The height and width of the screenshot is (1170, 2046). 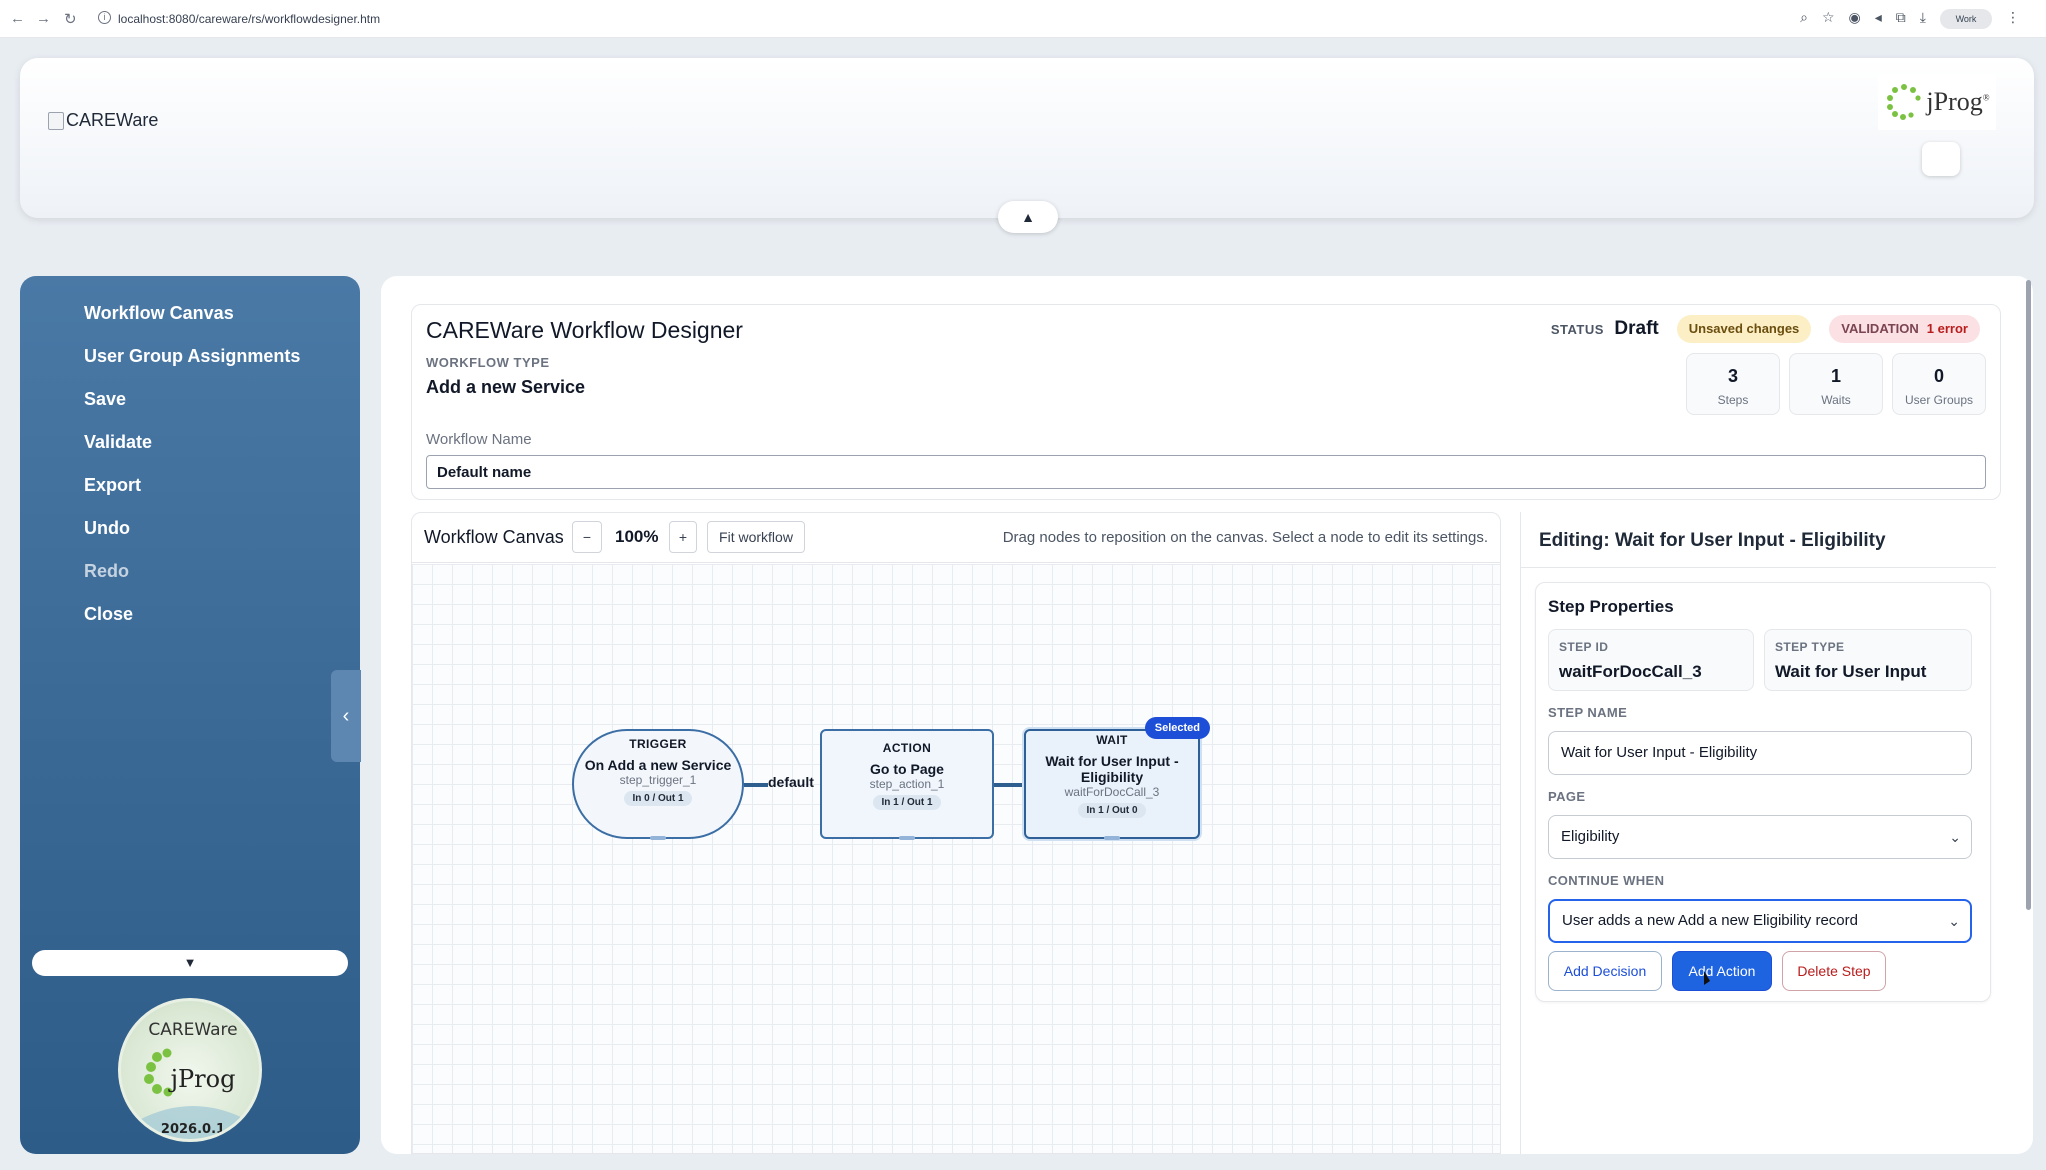 I want to click on page-label: PAGE, so click(x=1567, y=796).